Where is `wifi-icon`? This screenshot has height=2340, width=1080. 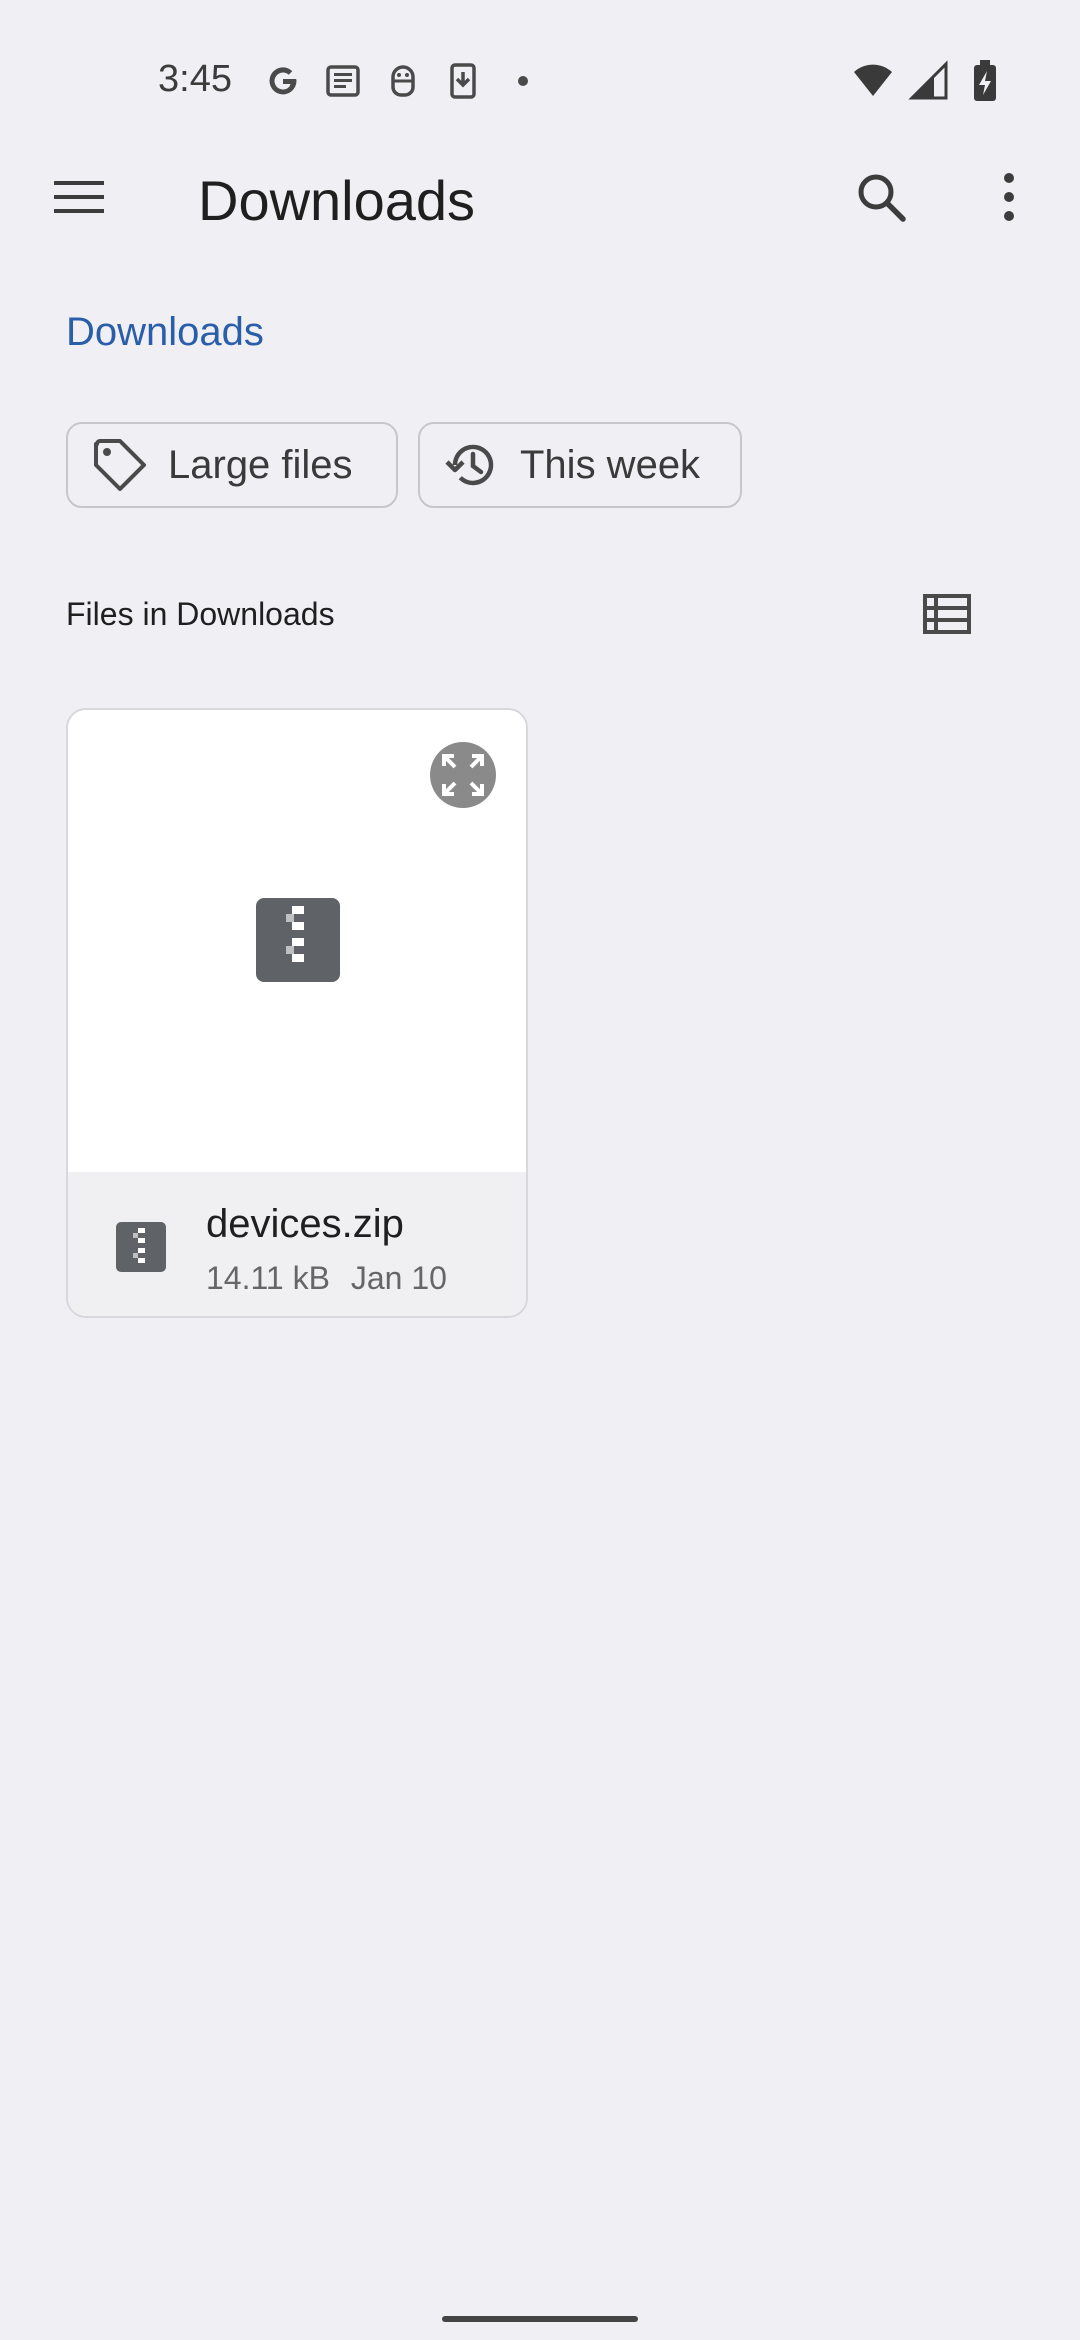 wifi-icon is located at coordinates (873, 81).